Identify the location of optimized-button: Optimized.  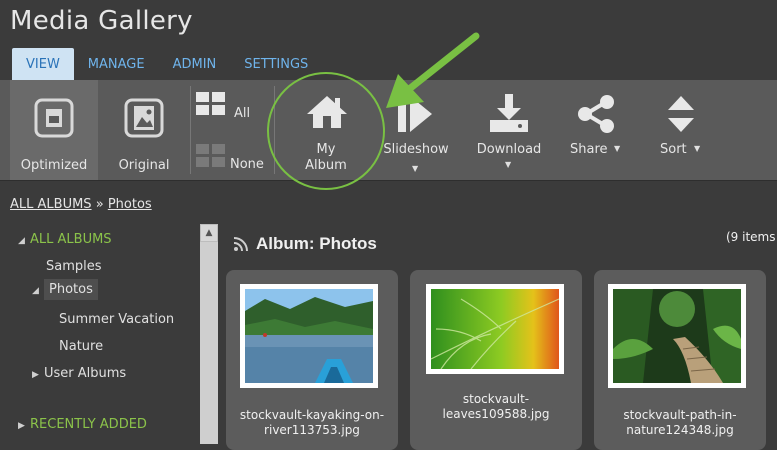
(54, 130).